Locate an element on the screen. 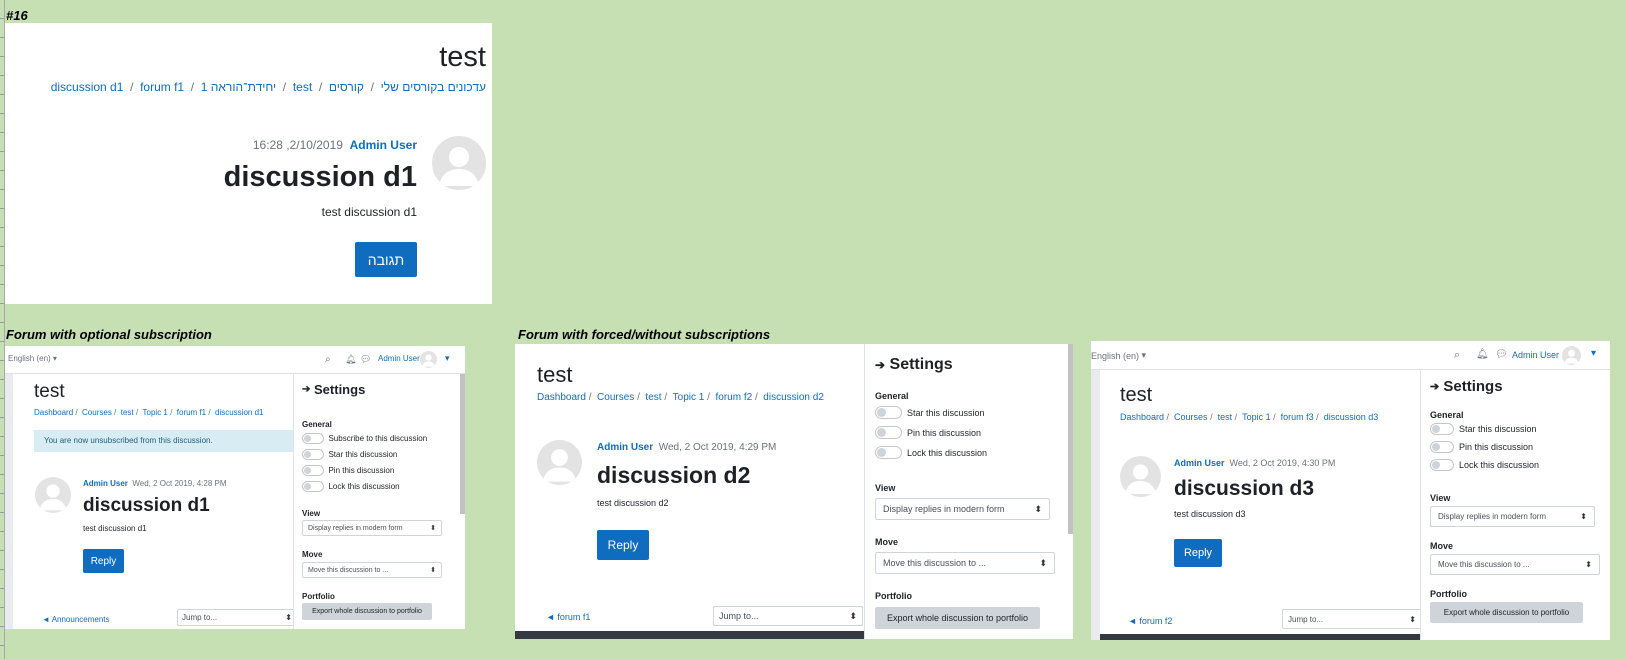 Image resolution: width=1626 pixels, height=659 pixels. post-date: Wed, 2 Oct 2019, 4:29 PM is located at coordinates (717, 447).